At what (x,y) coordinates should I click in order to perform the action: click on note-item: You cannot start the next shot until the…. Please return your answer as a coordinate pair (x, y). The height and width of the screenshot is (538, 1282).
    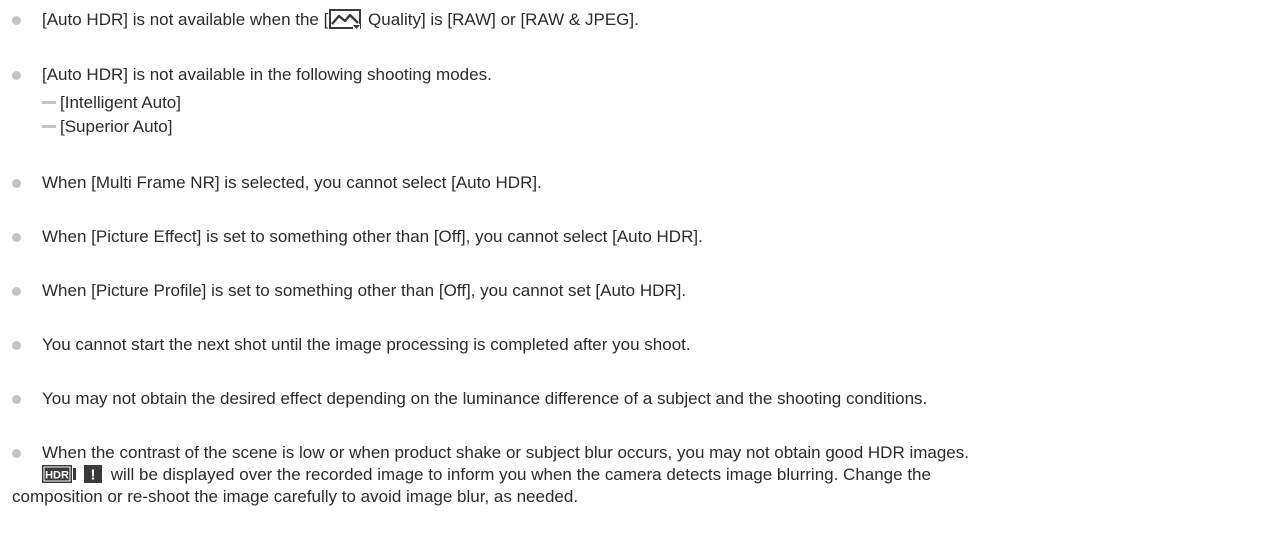
    Looking at the image, I should click on (643, 345).